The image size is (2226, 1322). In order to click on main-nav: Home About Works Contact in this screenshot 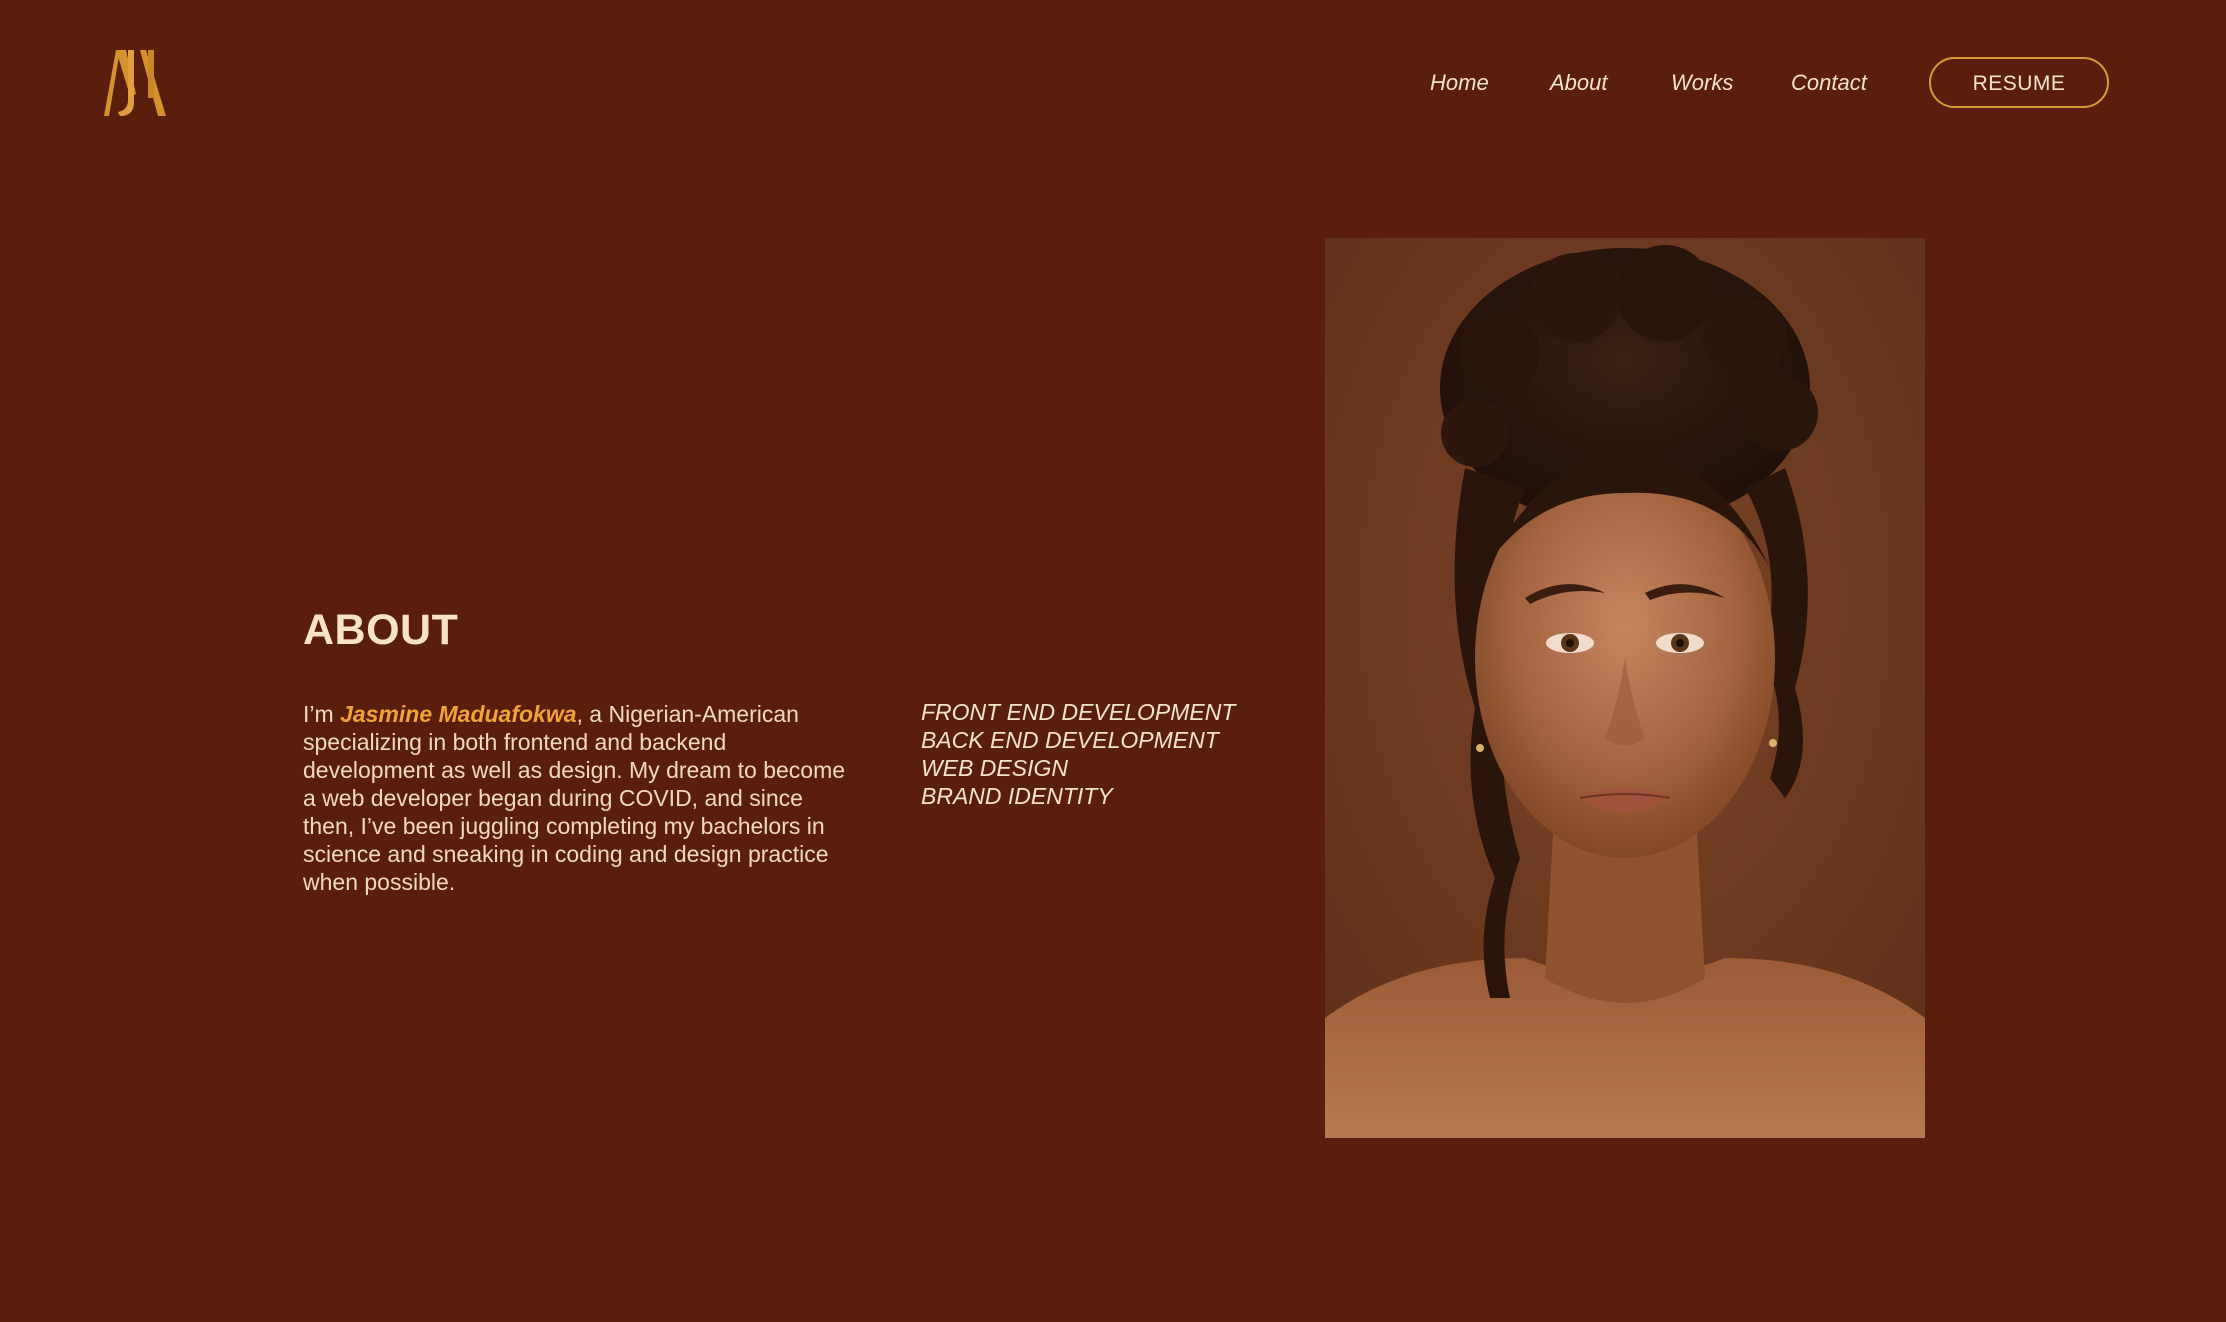, I will do `click(1113, 83)`.